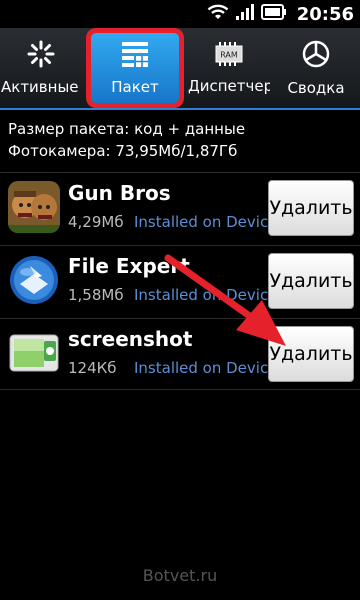  Describe the element at coordinates (129, 266) in the screenshot. I see `app-name: File Expert` at that location.